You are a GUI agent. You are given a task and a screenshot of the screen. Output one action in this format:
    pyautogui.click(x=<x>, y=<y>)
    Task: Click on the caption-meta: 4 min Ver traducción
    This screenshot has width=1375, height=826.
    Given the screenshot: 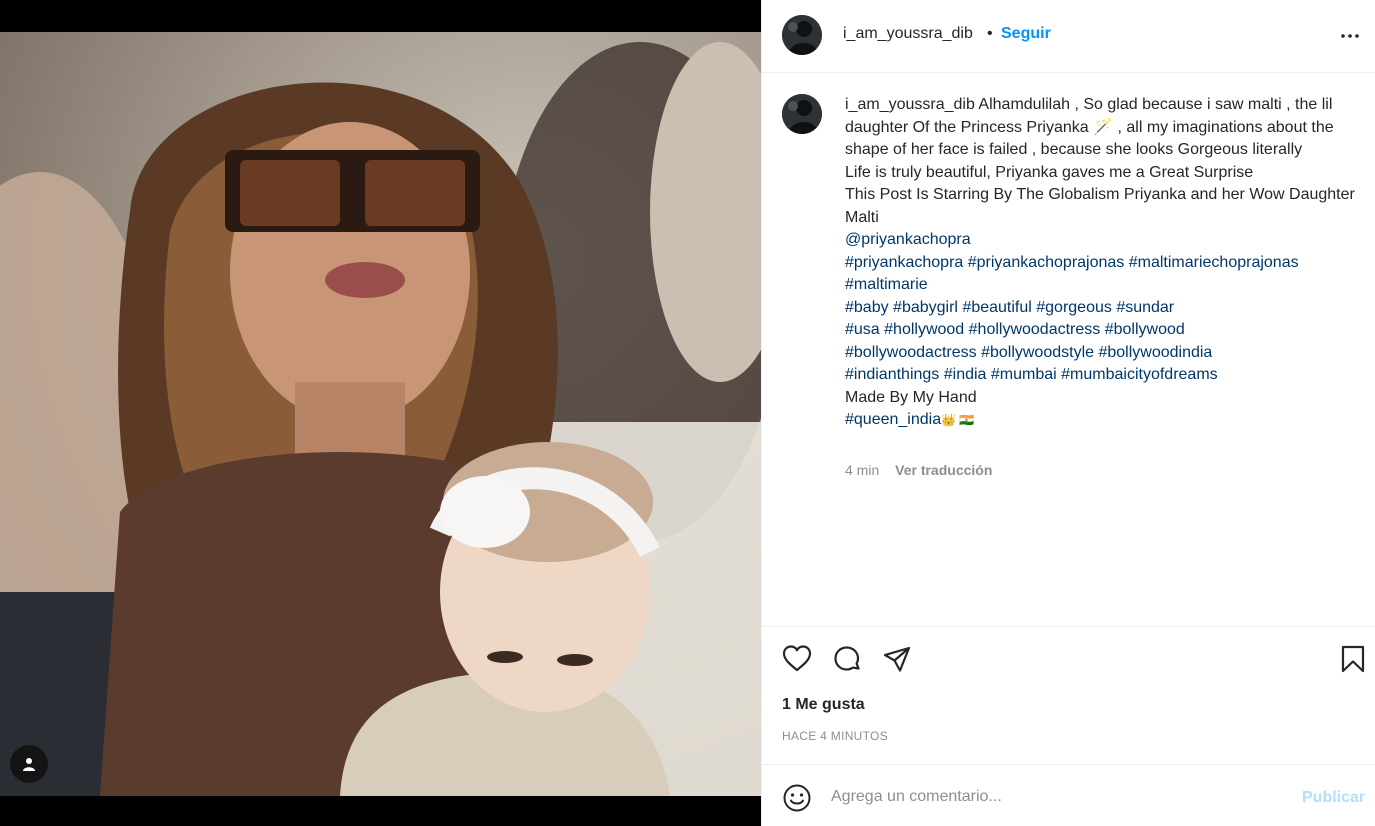 What is the action you would take?
    pyautogui.click(x=918, y=470)
    